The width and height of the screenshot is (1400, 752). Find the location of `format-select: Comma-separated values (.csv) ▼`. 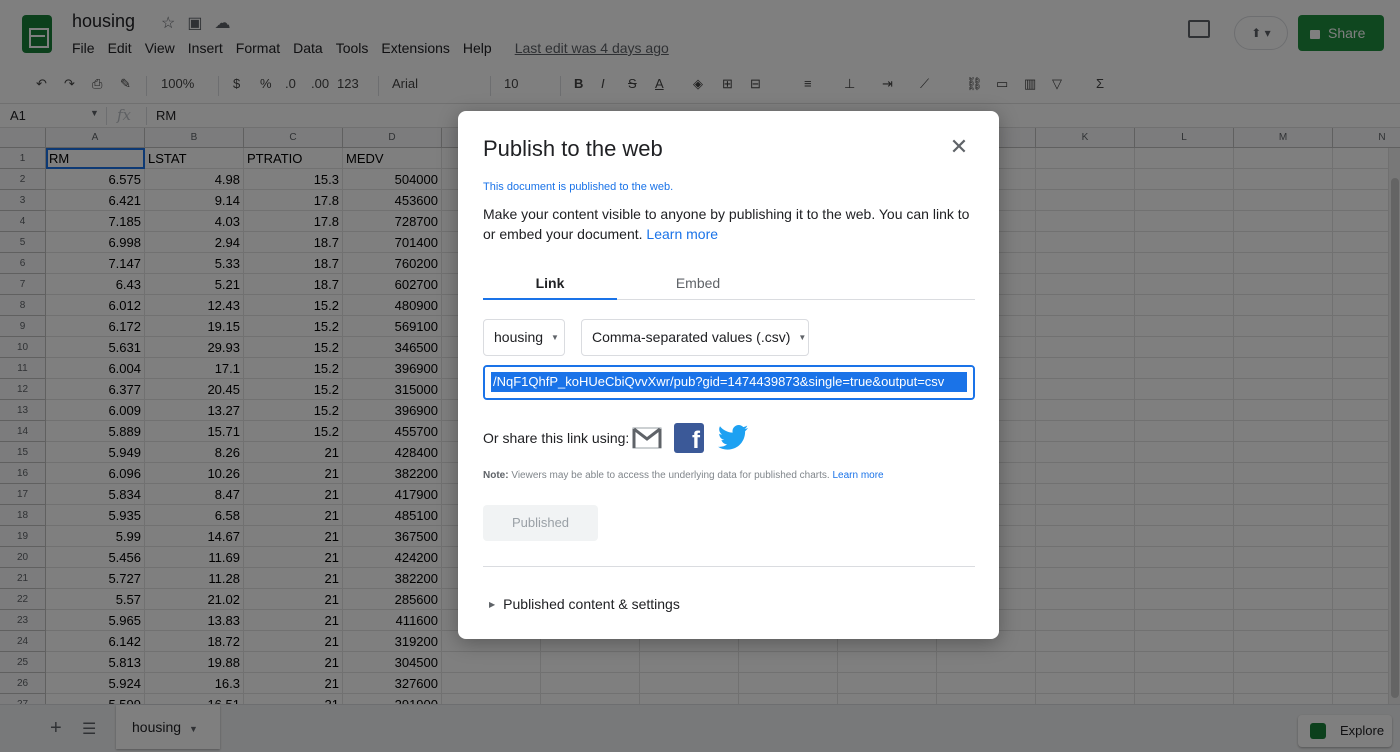

format-select: Comma-separated values (.csv) ▼ is located at coordinates (695, 337).